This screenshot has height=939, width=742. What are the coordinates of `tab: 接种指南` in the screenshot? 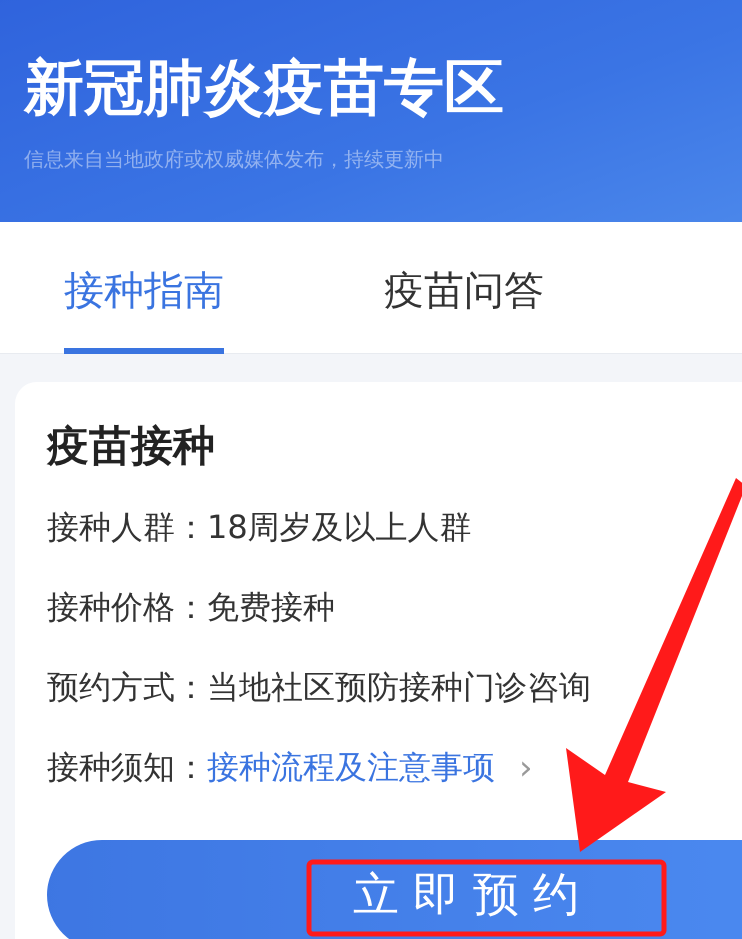 It's located at (144, 288).